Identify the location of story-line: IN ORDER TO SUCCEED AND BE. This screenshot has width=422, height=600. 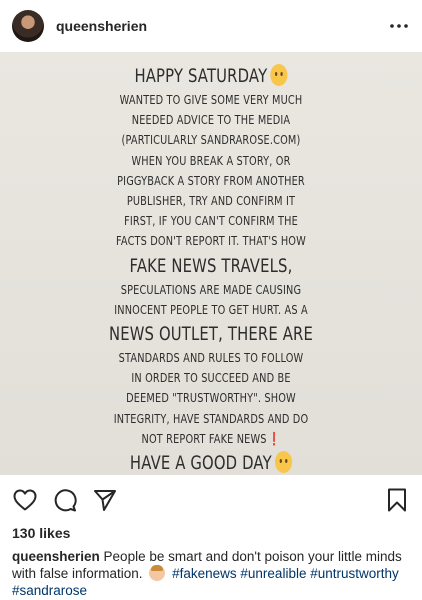
(211, 378).